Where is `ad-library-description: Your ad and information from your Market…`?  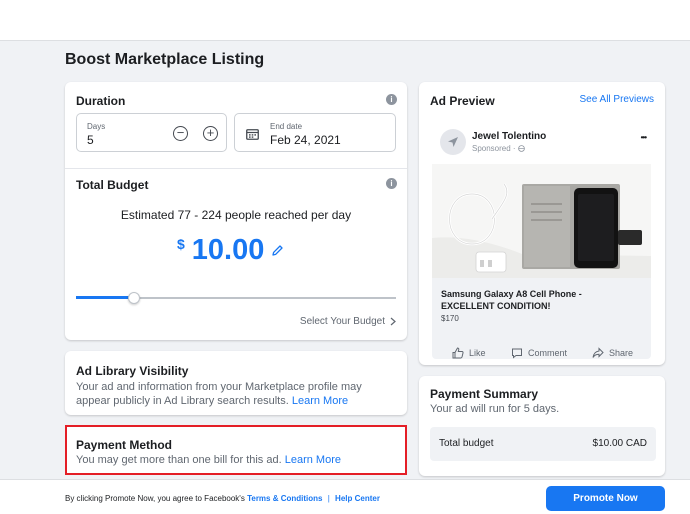
ad-library-description: Your ad and information from your Market… is located at coordinates (237, 394).